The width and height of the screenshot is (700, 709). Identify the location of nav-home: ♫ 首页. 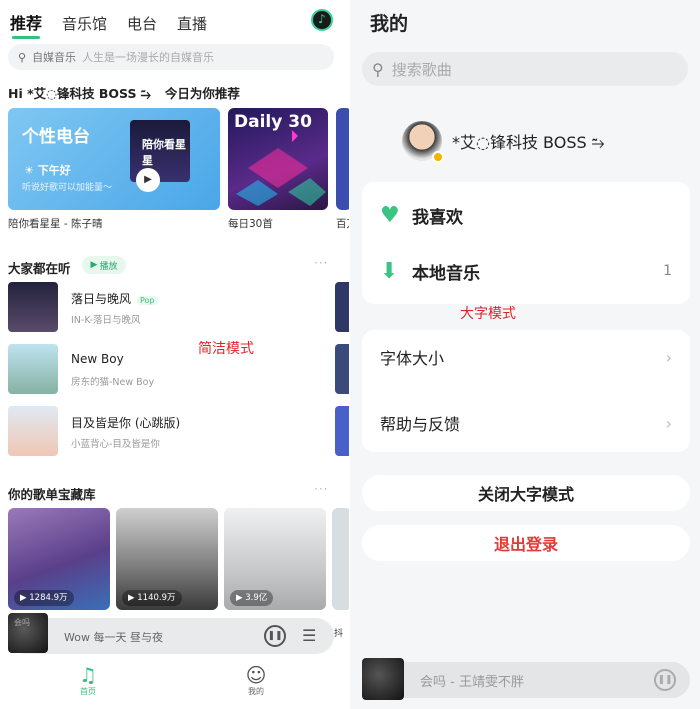
(88, 680).